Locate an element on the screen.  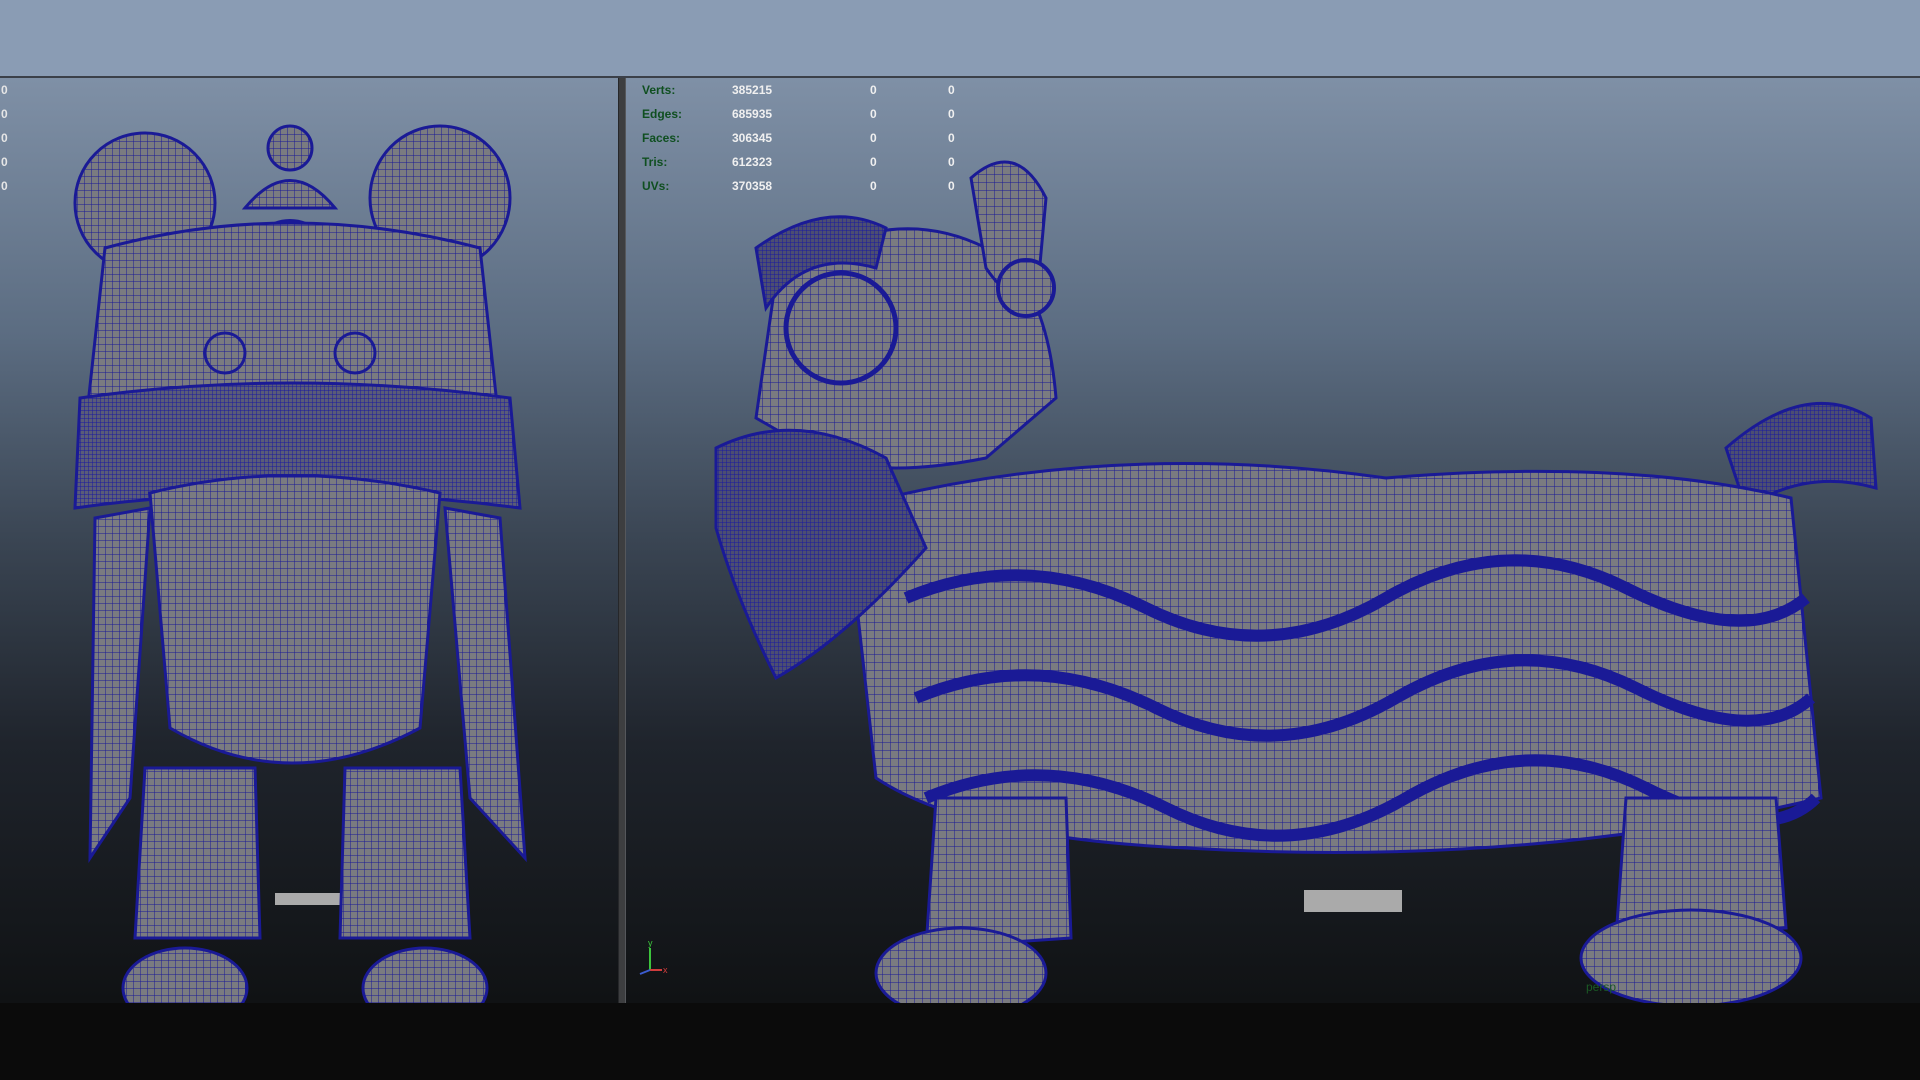
hud-label: Verts: is located at coordinates (659, 90).